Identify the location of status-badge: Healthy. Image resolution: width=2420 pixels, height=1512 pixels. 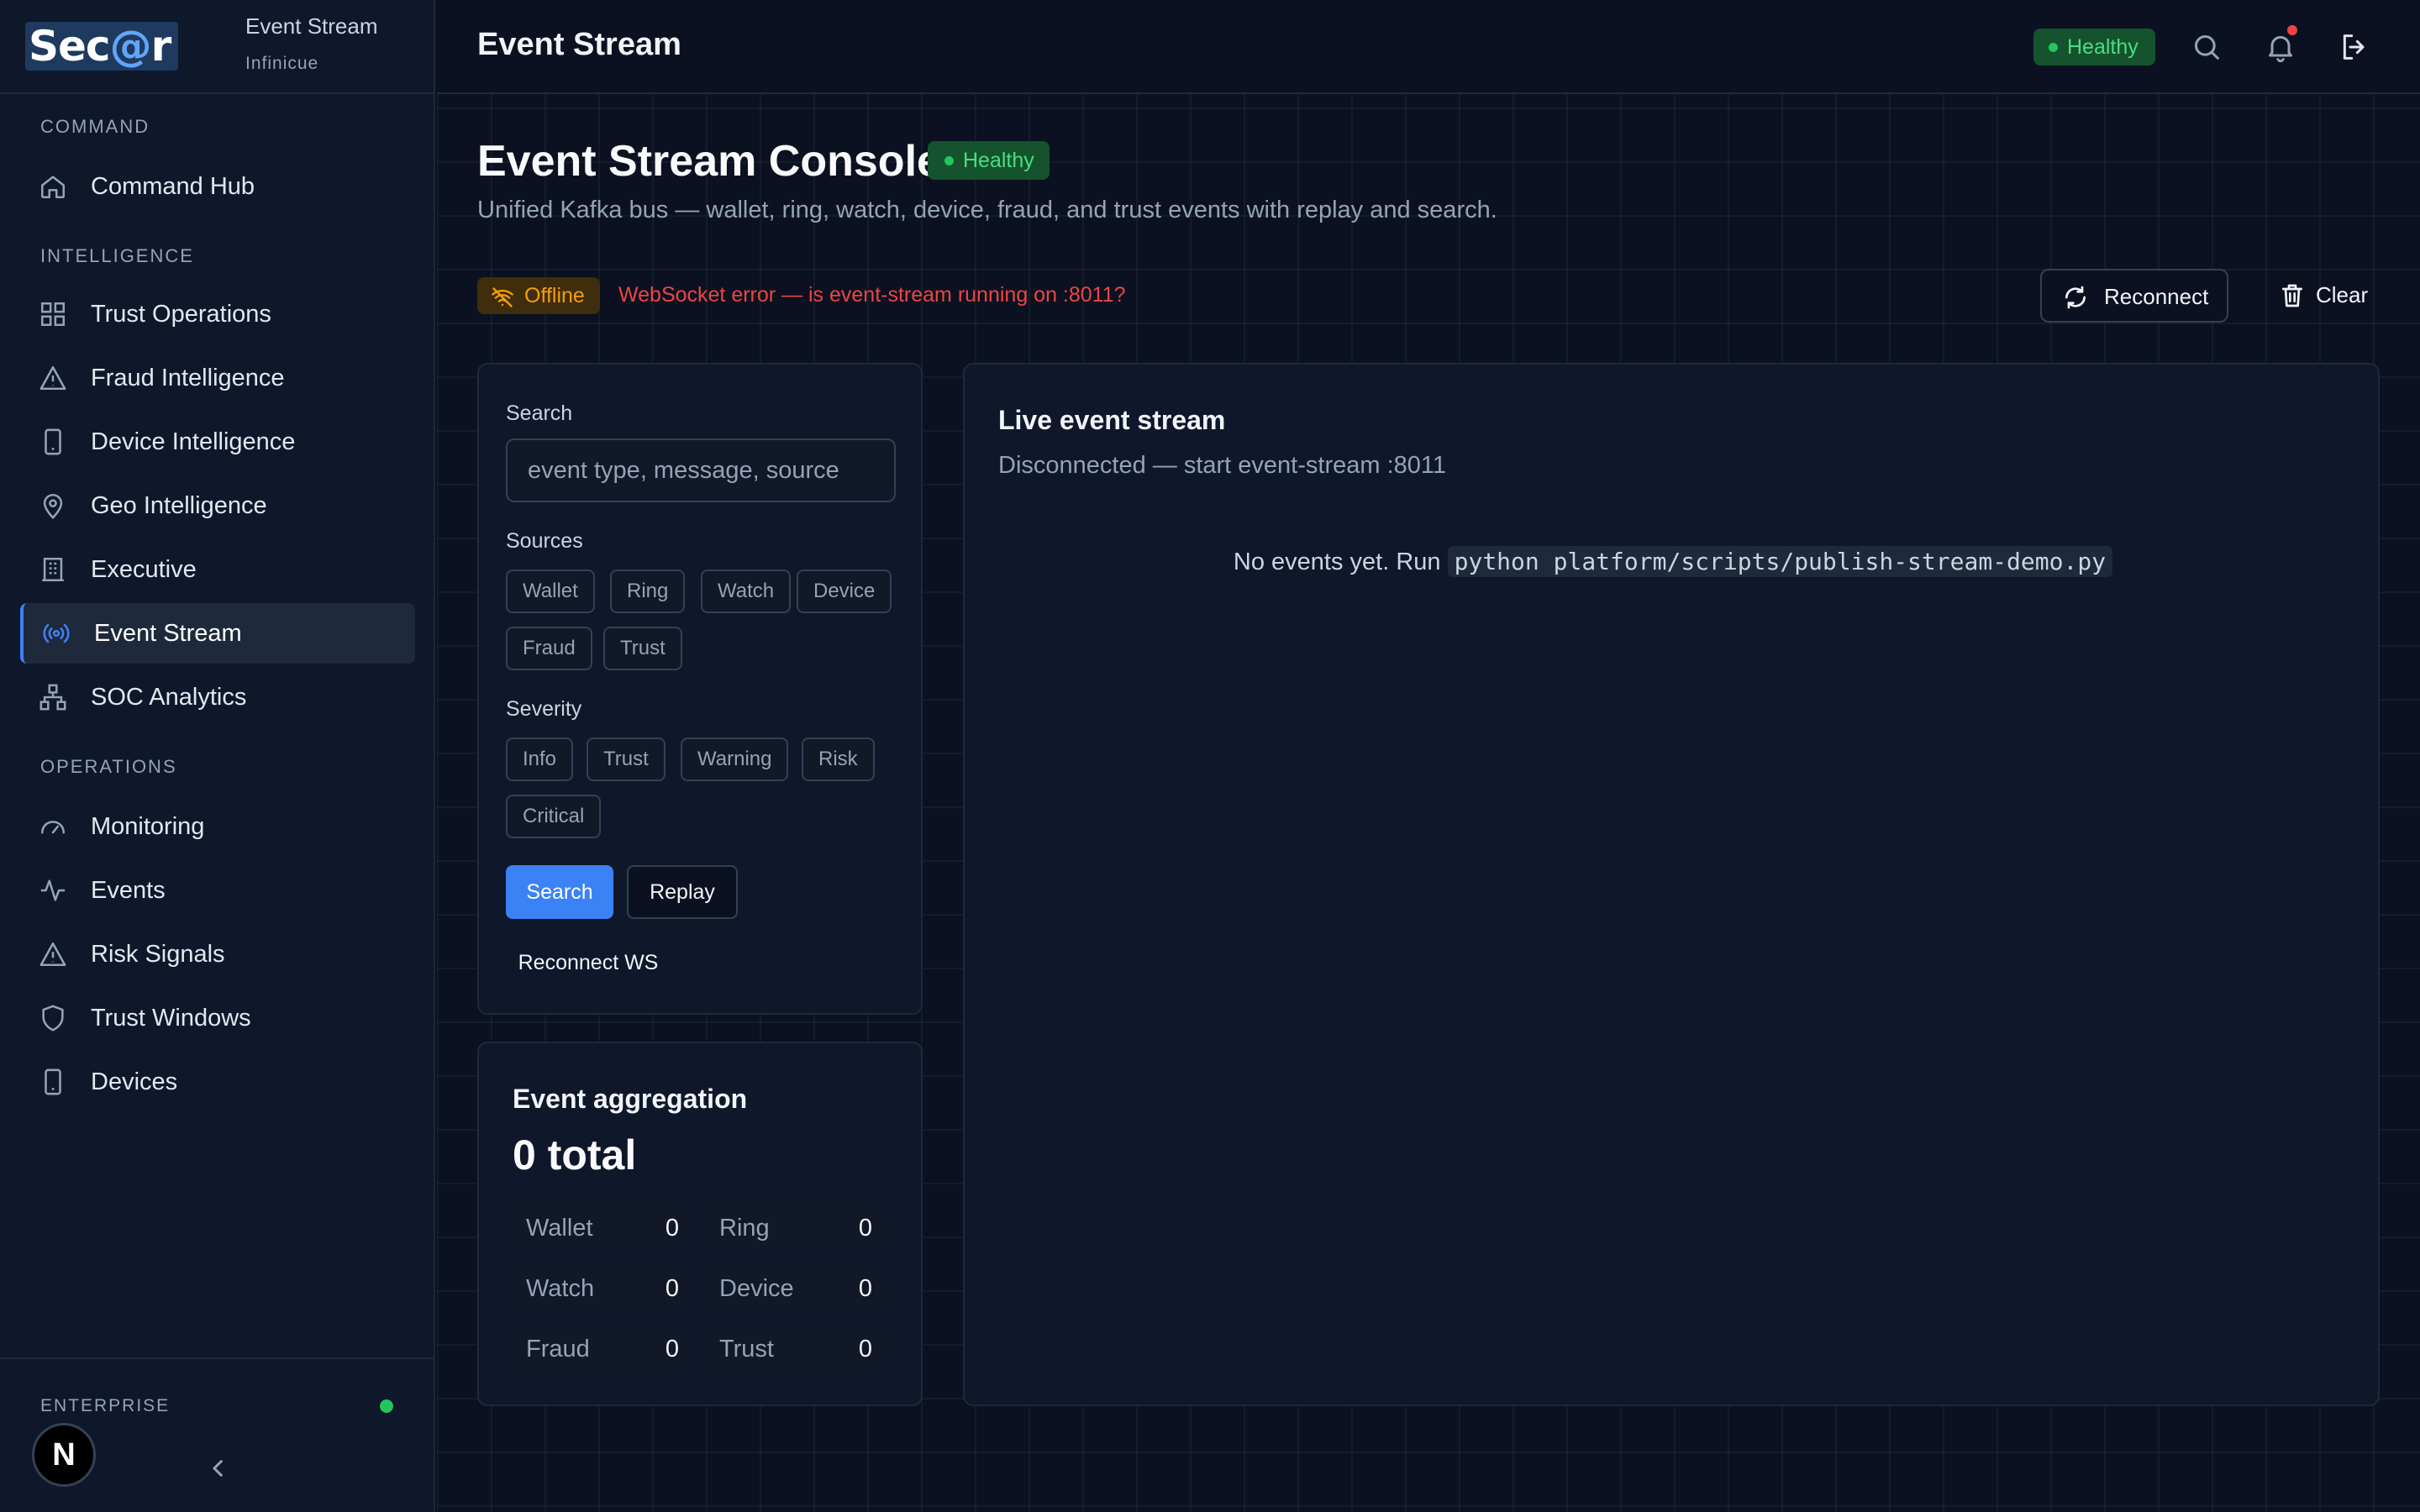
(989, 160).